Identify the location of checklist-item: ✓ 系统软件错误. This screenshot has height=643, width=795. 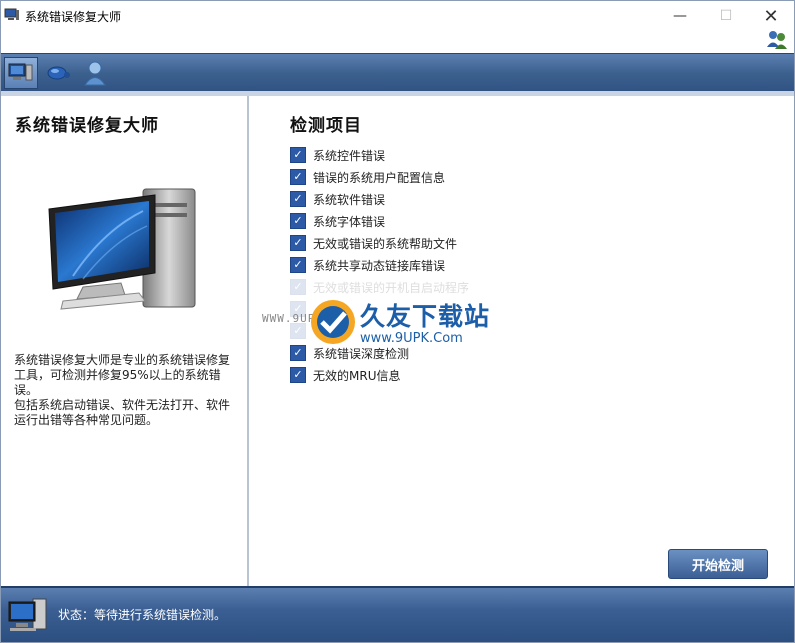
(379, 199).